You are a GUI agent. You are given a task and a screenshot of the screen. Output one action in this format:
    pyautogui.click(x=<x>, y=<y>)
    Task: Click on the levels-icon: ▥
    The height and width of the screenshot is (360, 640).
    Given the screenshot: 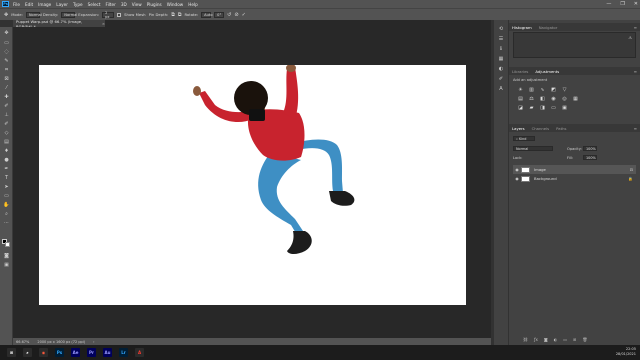 What is the action you would take?
    pyautogui.click(x=531, y=90)
    